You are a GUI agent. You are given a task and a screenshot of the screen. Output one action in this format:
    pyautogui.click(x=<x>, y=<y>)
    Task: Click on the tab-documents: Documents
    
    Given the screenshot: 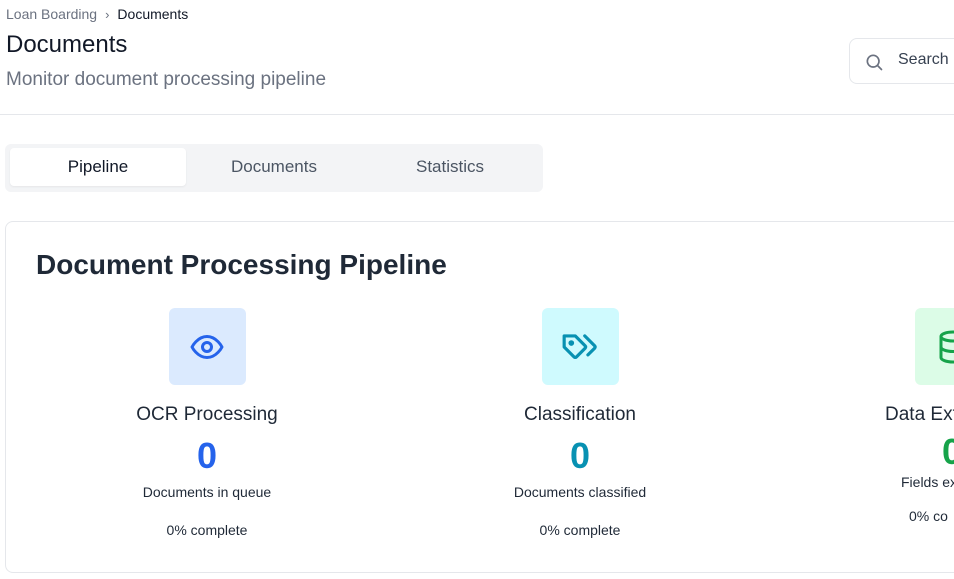 What is the action you would take?
    pyautogui.click(x=274, y=167)
    